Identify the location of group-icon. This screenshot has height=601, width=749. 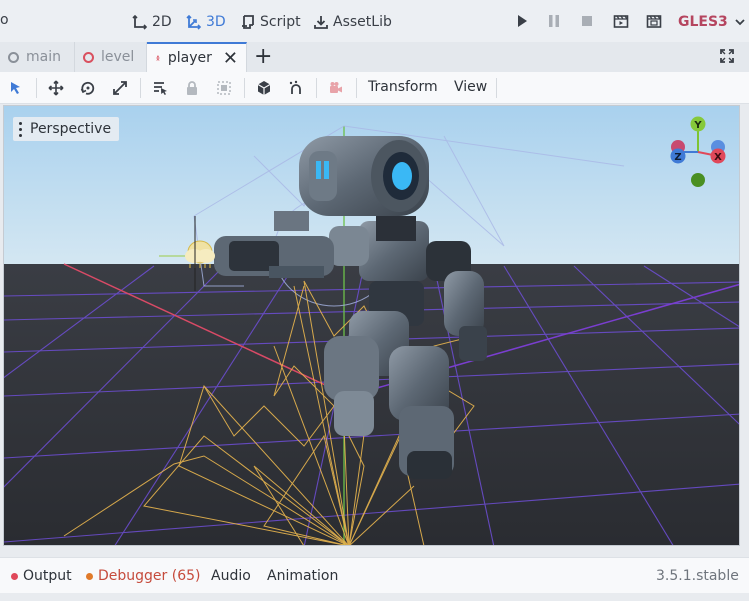
(224, 88).